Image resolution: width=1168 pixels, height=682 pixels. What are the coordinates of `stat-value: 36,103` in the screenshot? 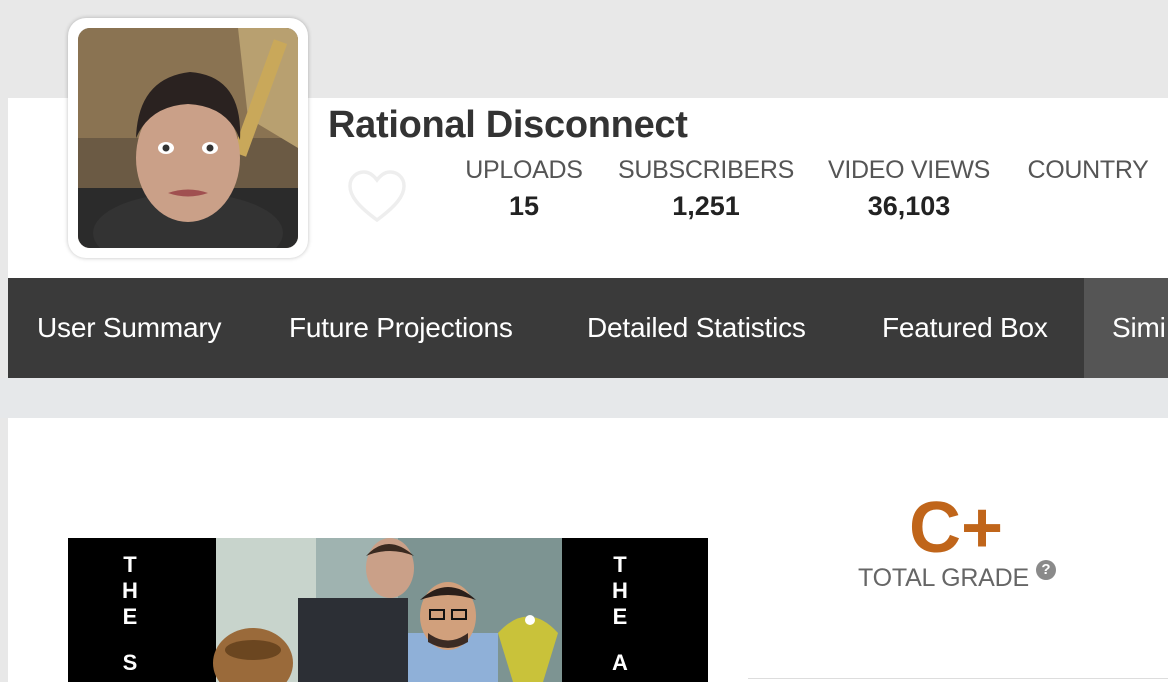 It's located at (909, 206).